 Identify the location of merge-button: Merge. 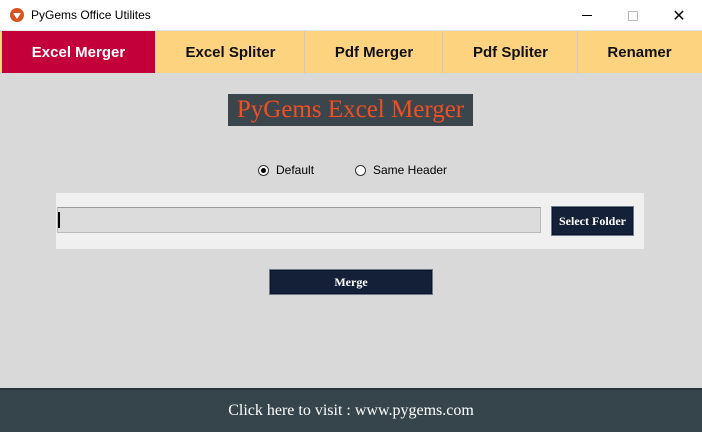
(351, 282).